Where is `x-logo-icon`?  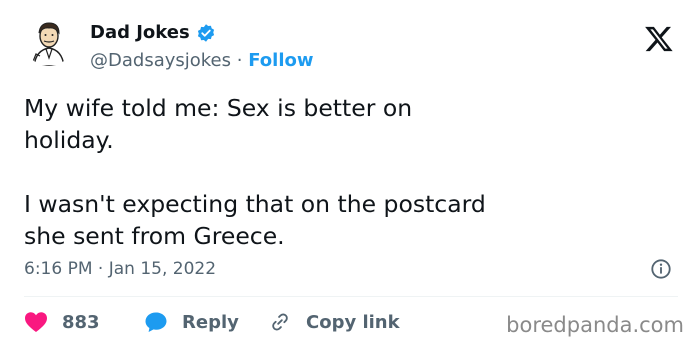 x-logo-icon is located at coordinates (659, 39).